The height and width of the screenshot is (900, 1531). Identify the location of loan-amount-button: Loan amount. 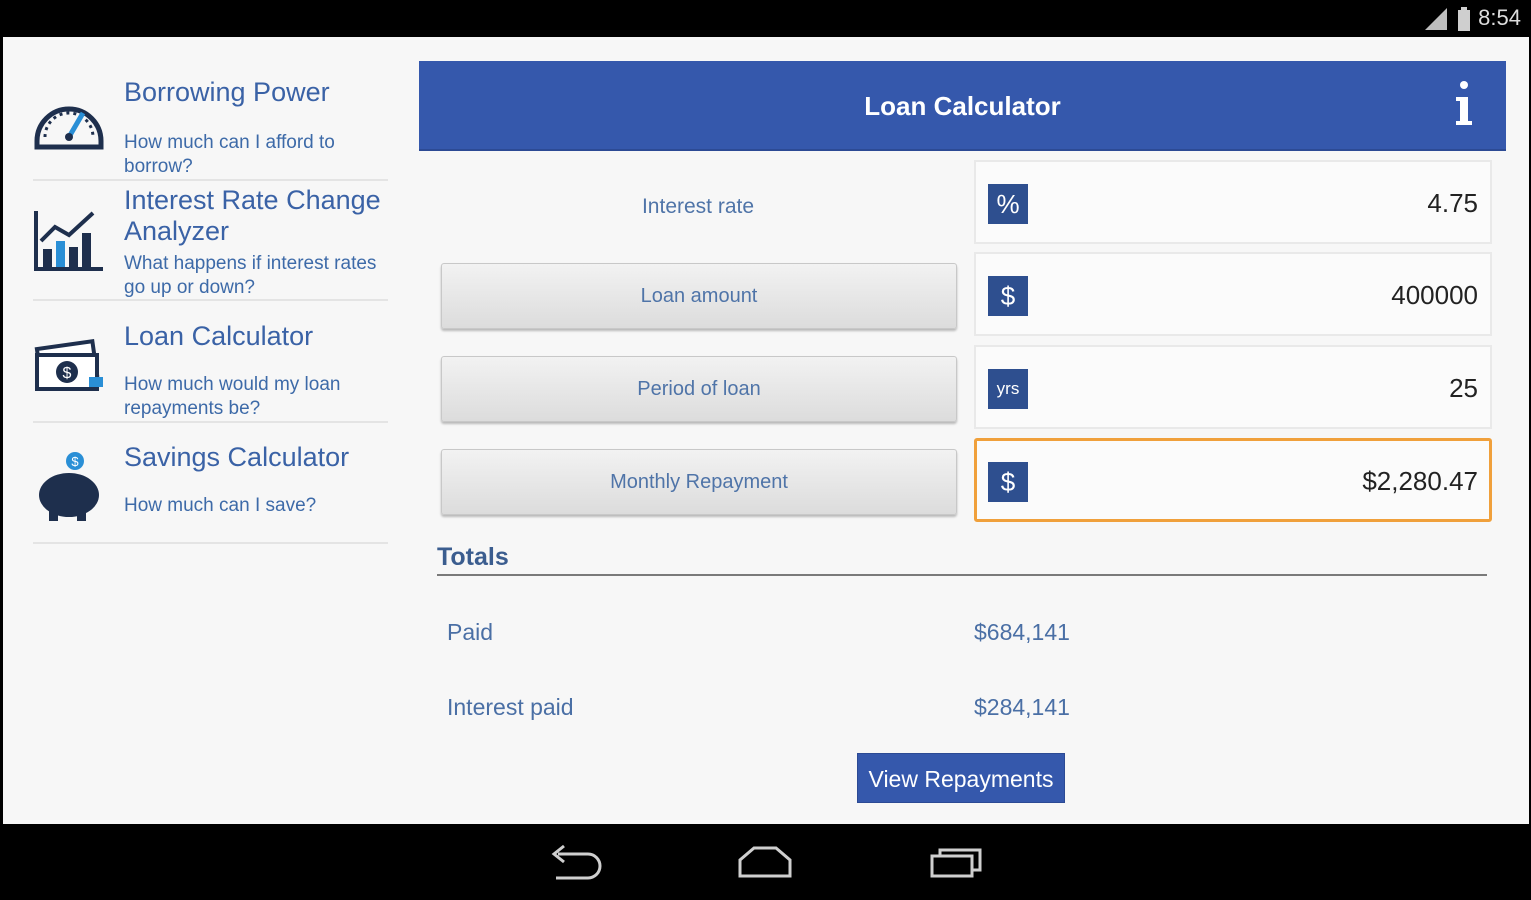
(699, 296).